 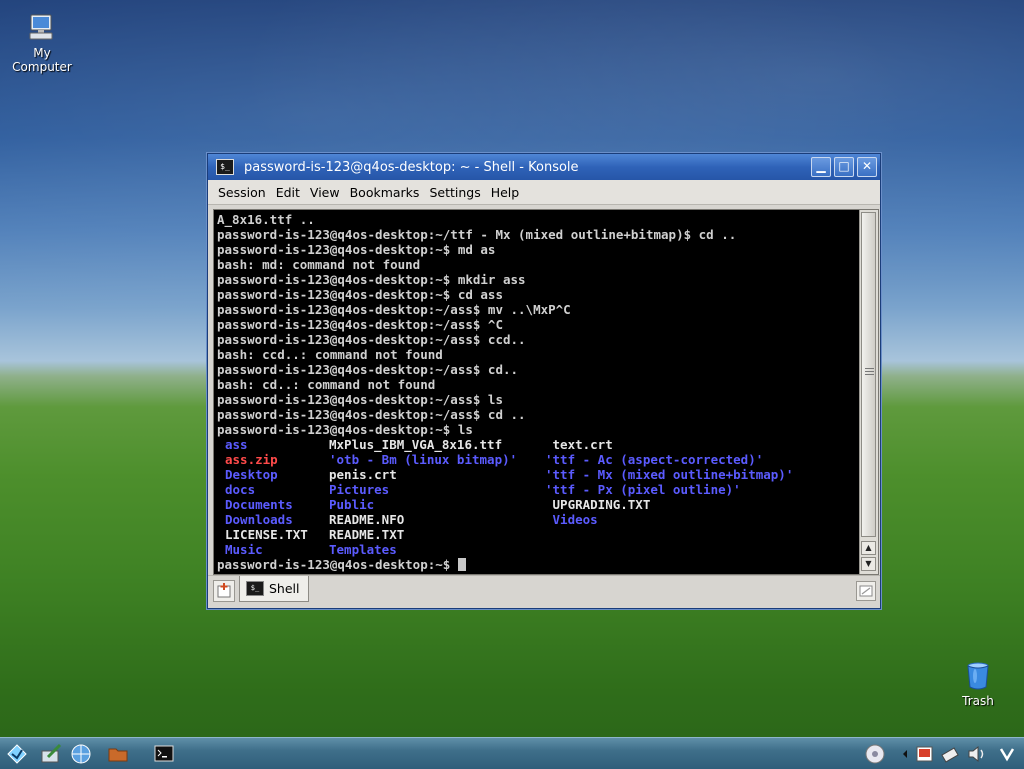 What do you see at coordinates (51, 754) in the screenshot?
I see `desktop-tools-icon` at bounding box center [51, 754].